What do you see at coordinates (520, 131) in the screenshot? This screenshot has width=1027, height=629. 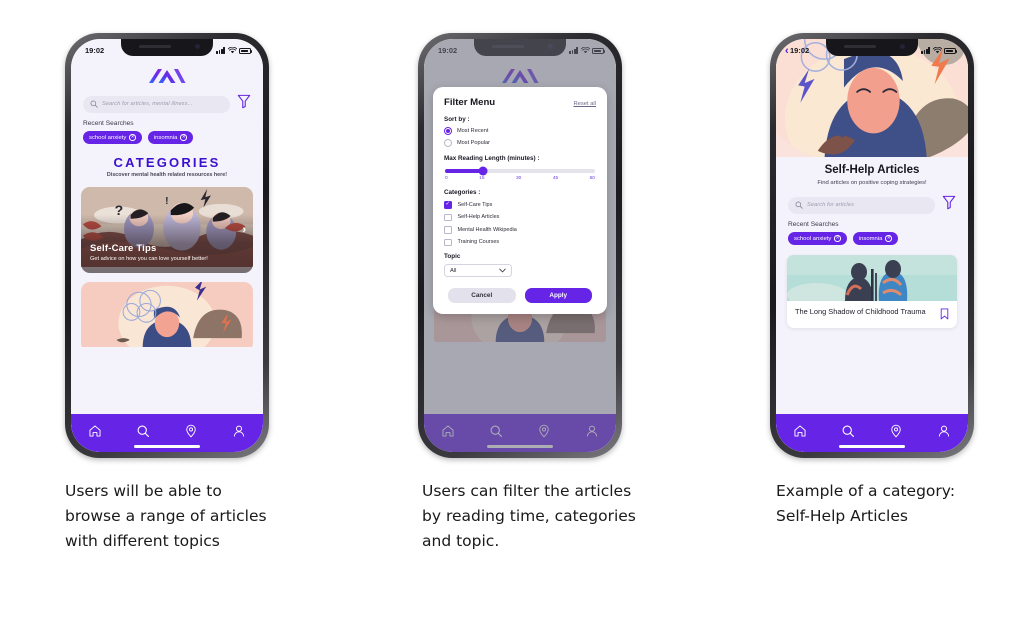 I see `radio-most-recent: Most Recent` at bounding box center [520, 131].